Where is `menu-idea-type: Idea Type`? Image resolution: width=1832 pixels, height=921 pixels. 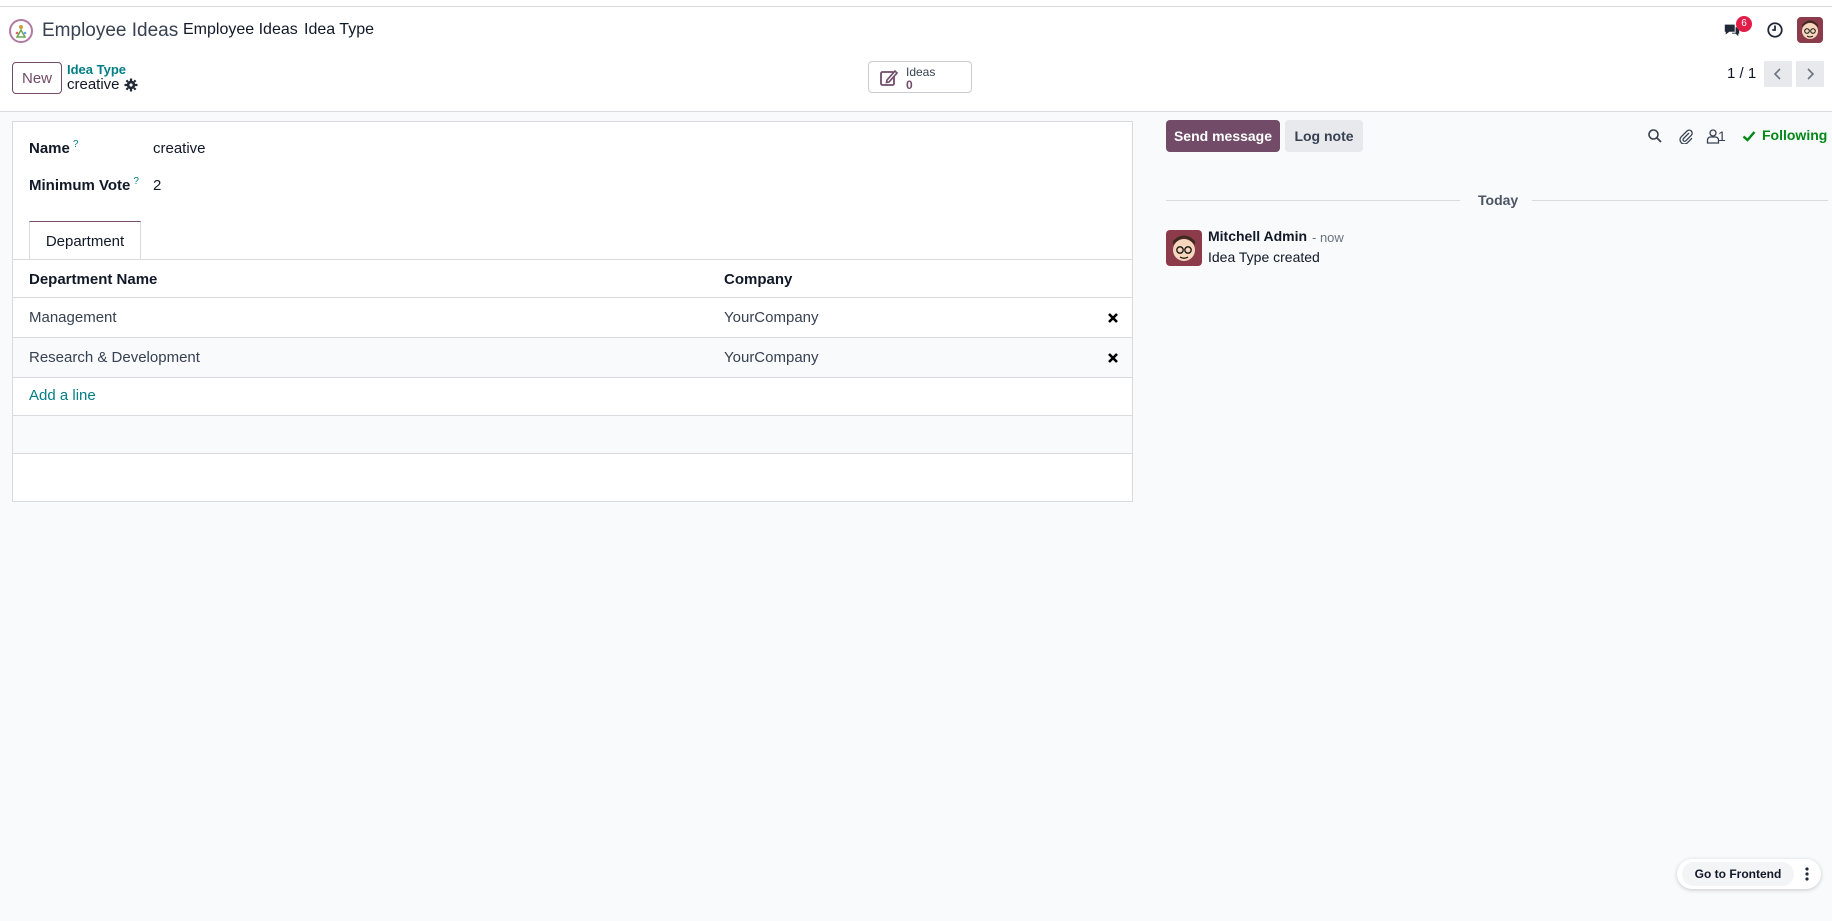
menu-idea-type: Idea Type is located at coordinates (339, 30).